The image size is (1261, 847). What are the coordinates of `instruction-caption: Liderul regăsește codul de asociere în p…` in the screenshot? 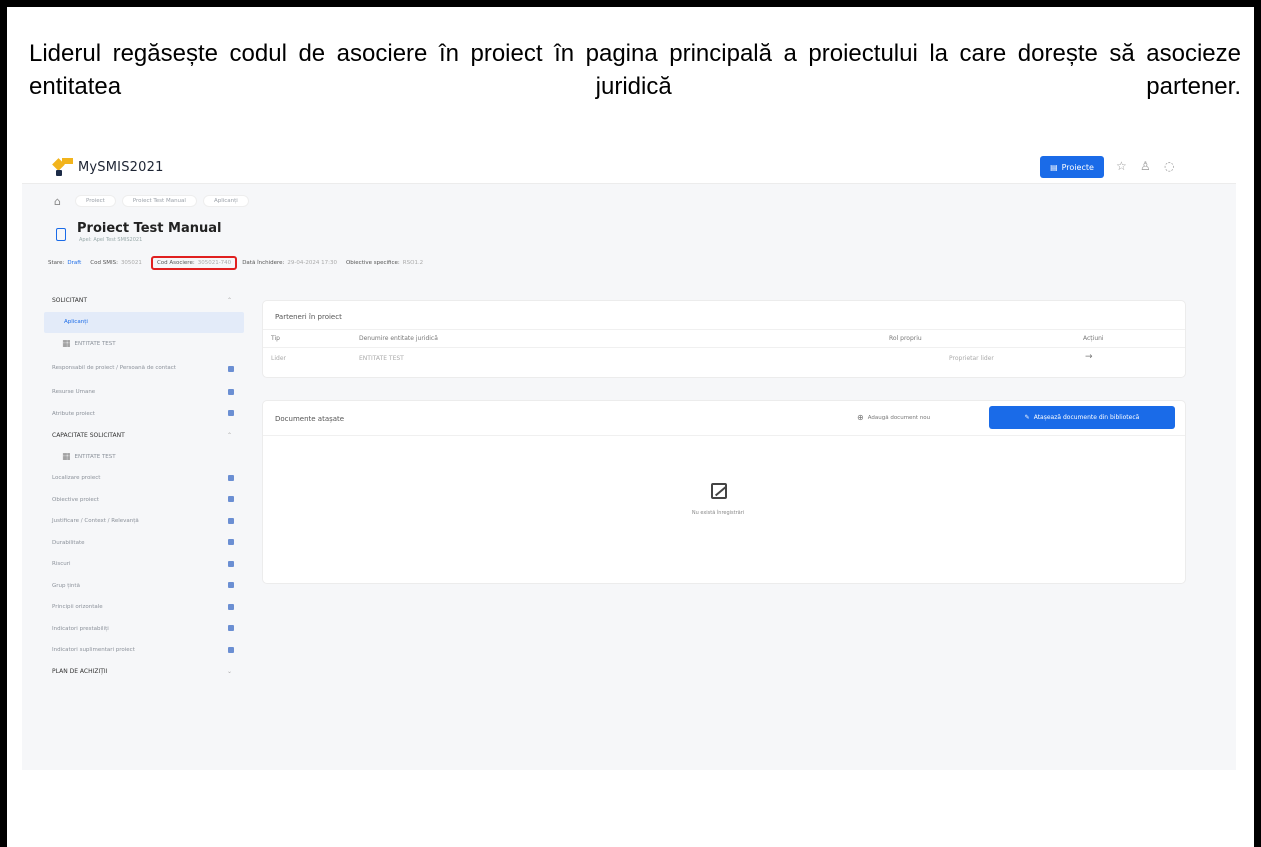 It's located at (635, 70).